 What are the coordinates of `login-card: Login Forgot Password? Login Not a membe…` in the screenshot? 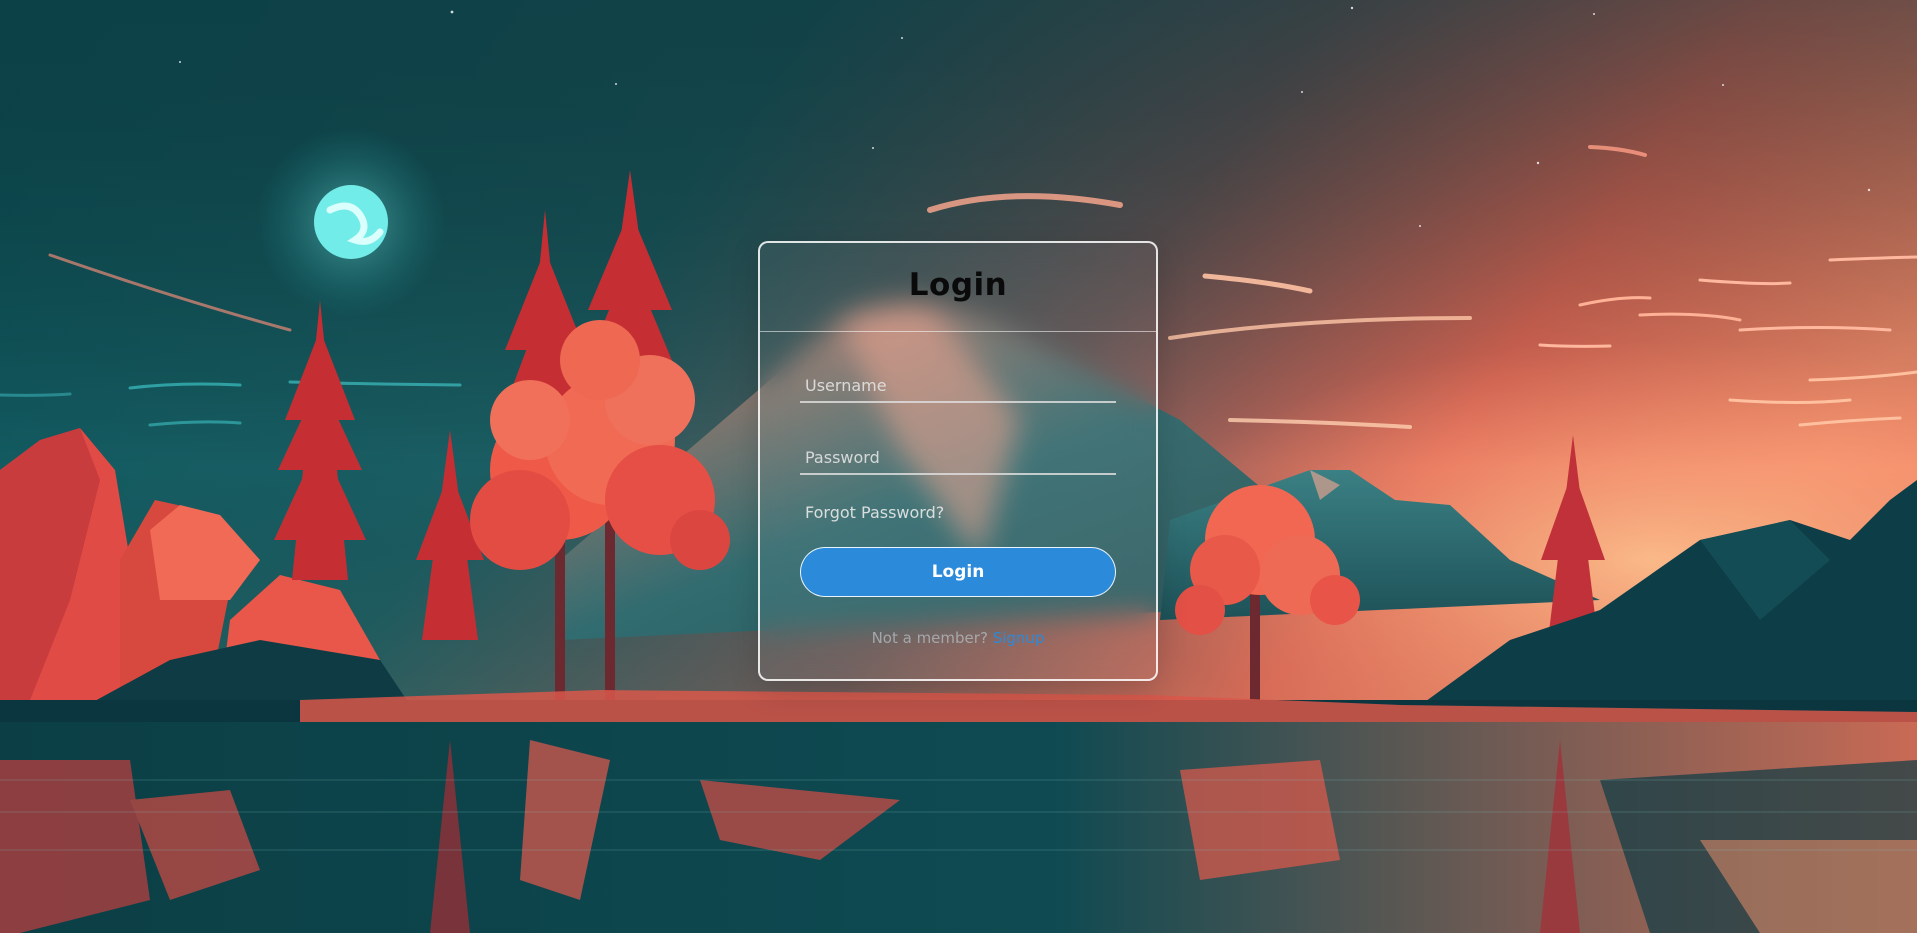 It's located at (958, 461).